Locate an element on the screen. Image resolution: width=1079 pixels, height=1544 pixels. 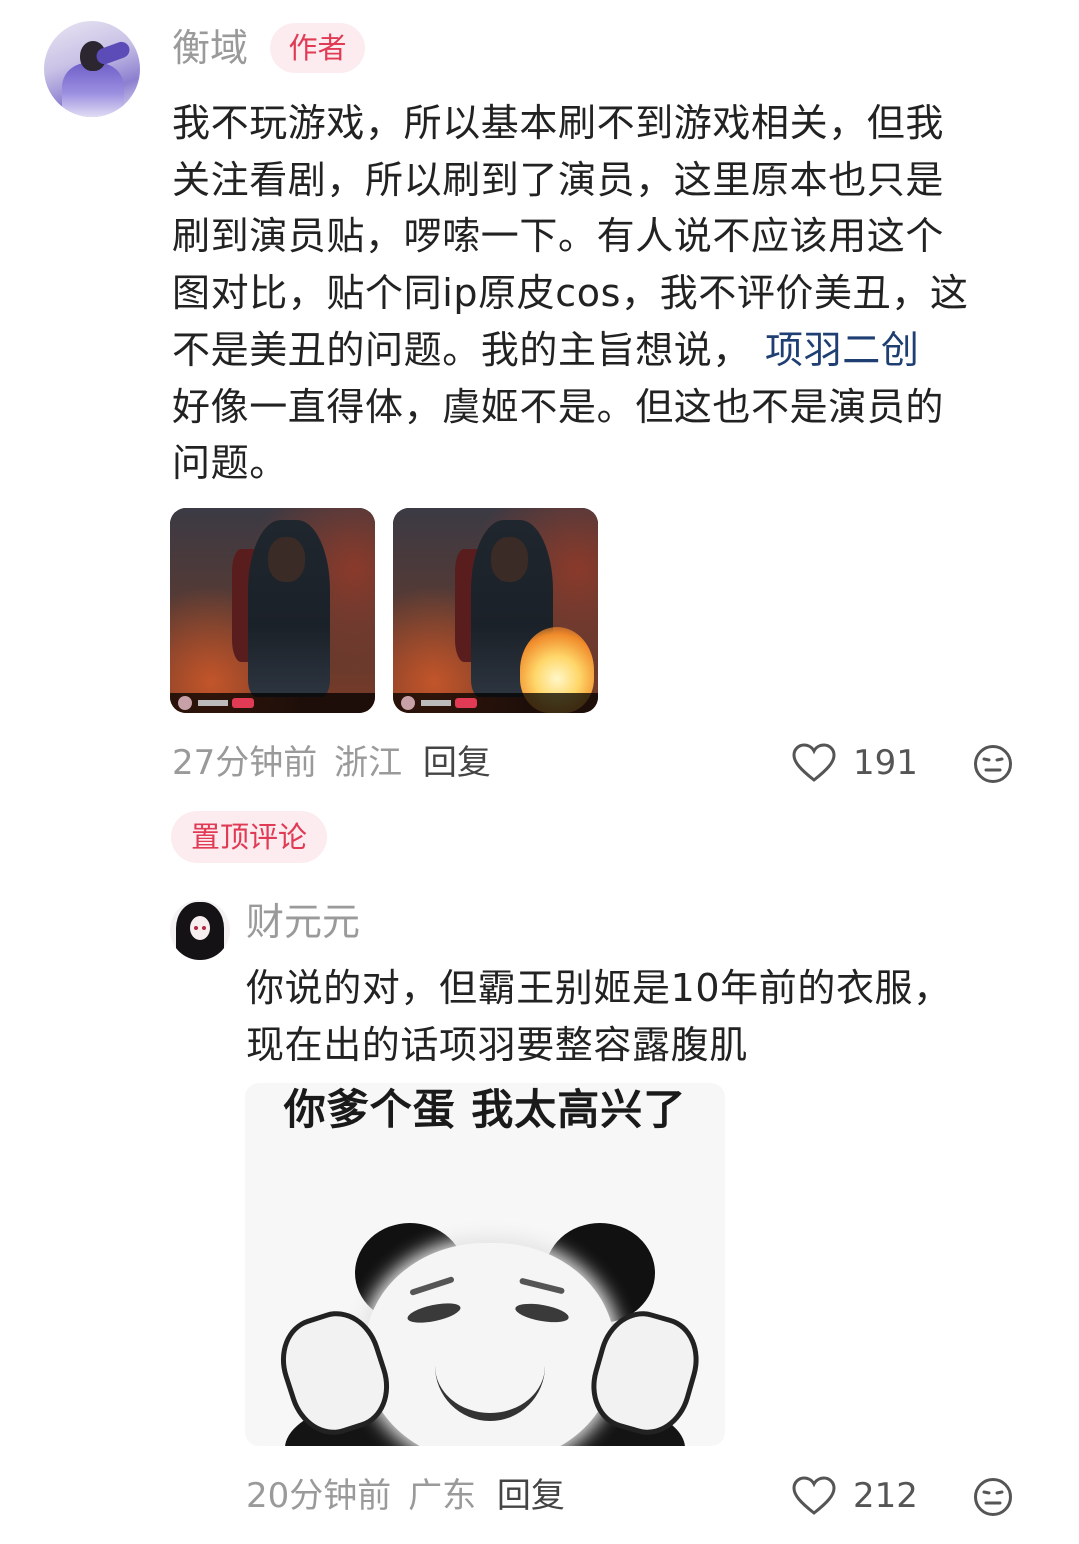
comment-line: 图对比，贴个同ip原皮cos，我不评价美丑，这 is located at coordinates (570, 293).